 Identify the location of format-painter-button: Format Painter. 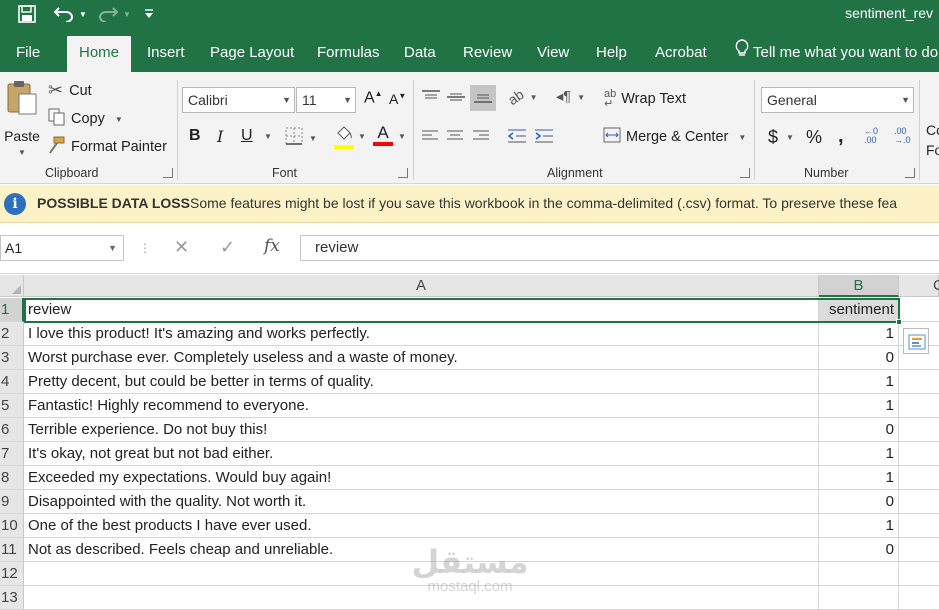
(107, 147).